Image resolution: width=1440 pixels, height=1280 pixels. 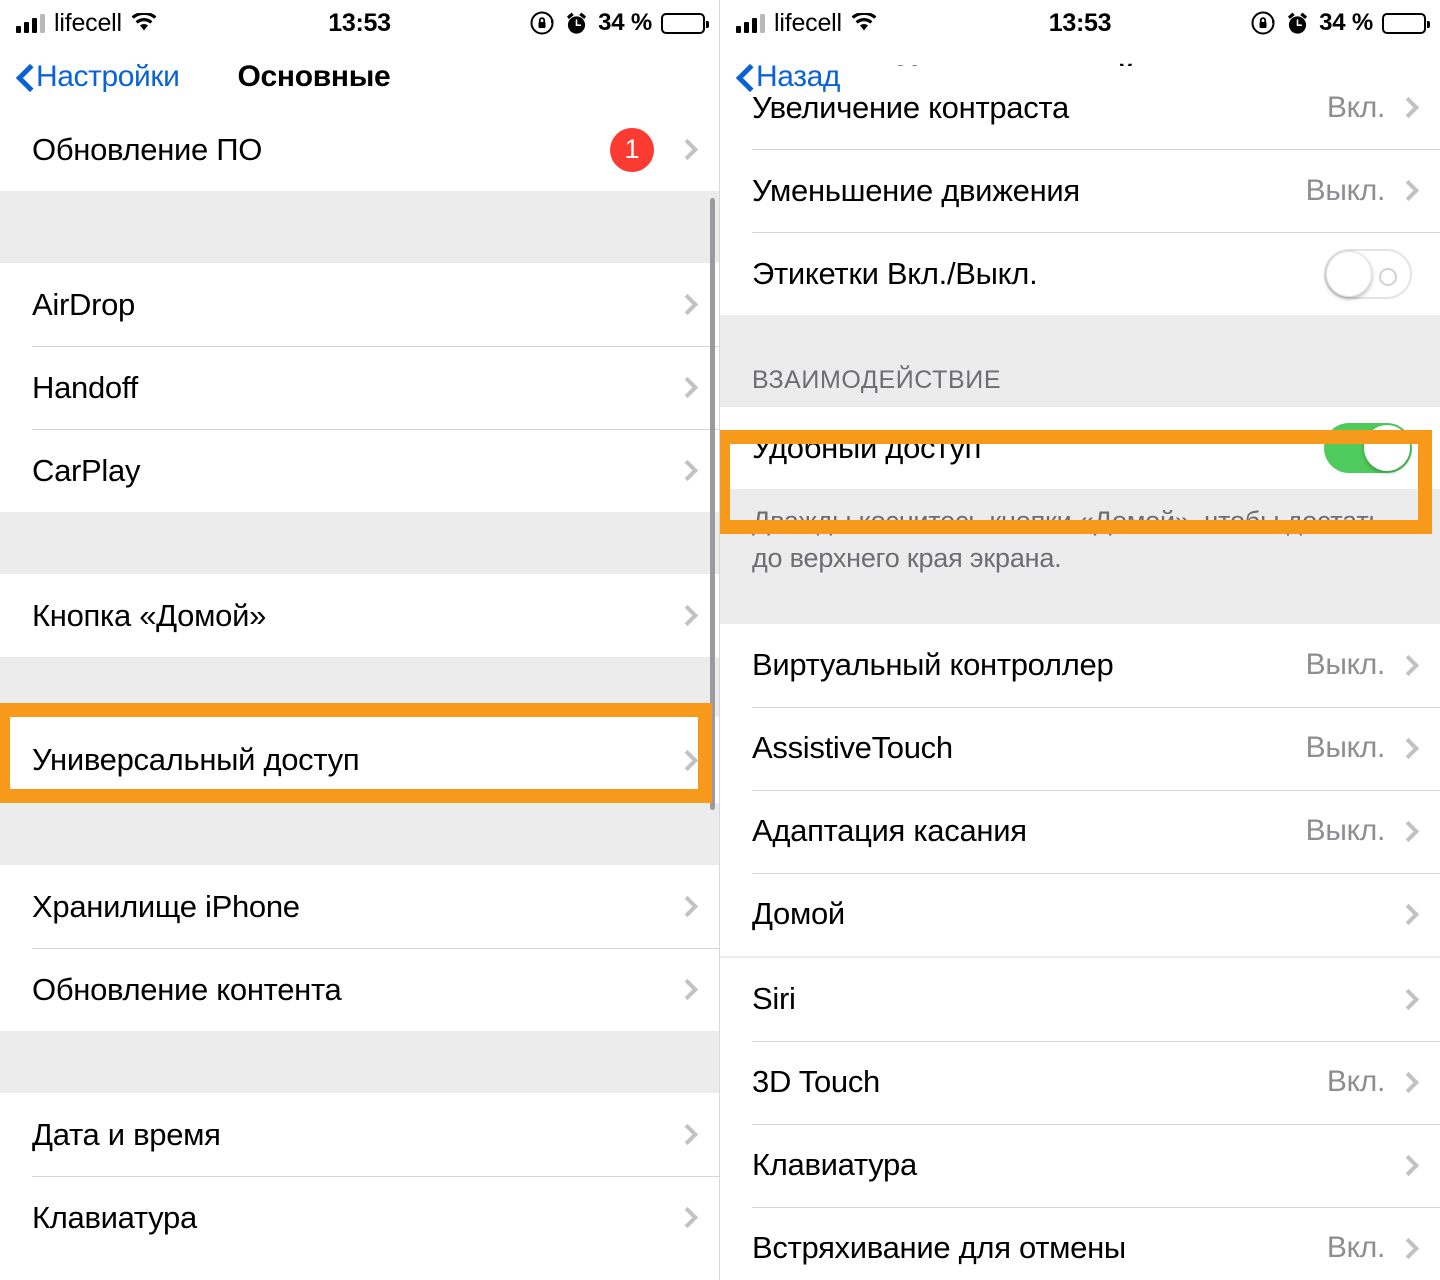 I want to click on settings-group: Хранилище iPhone Обновление контента, so click(x=359, y=948).